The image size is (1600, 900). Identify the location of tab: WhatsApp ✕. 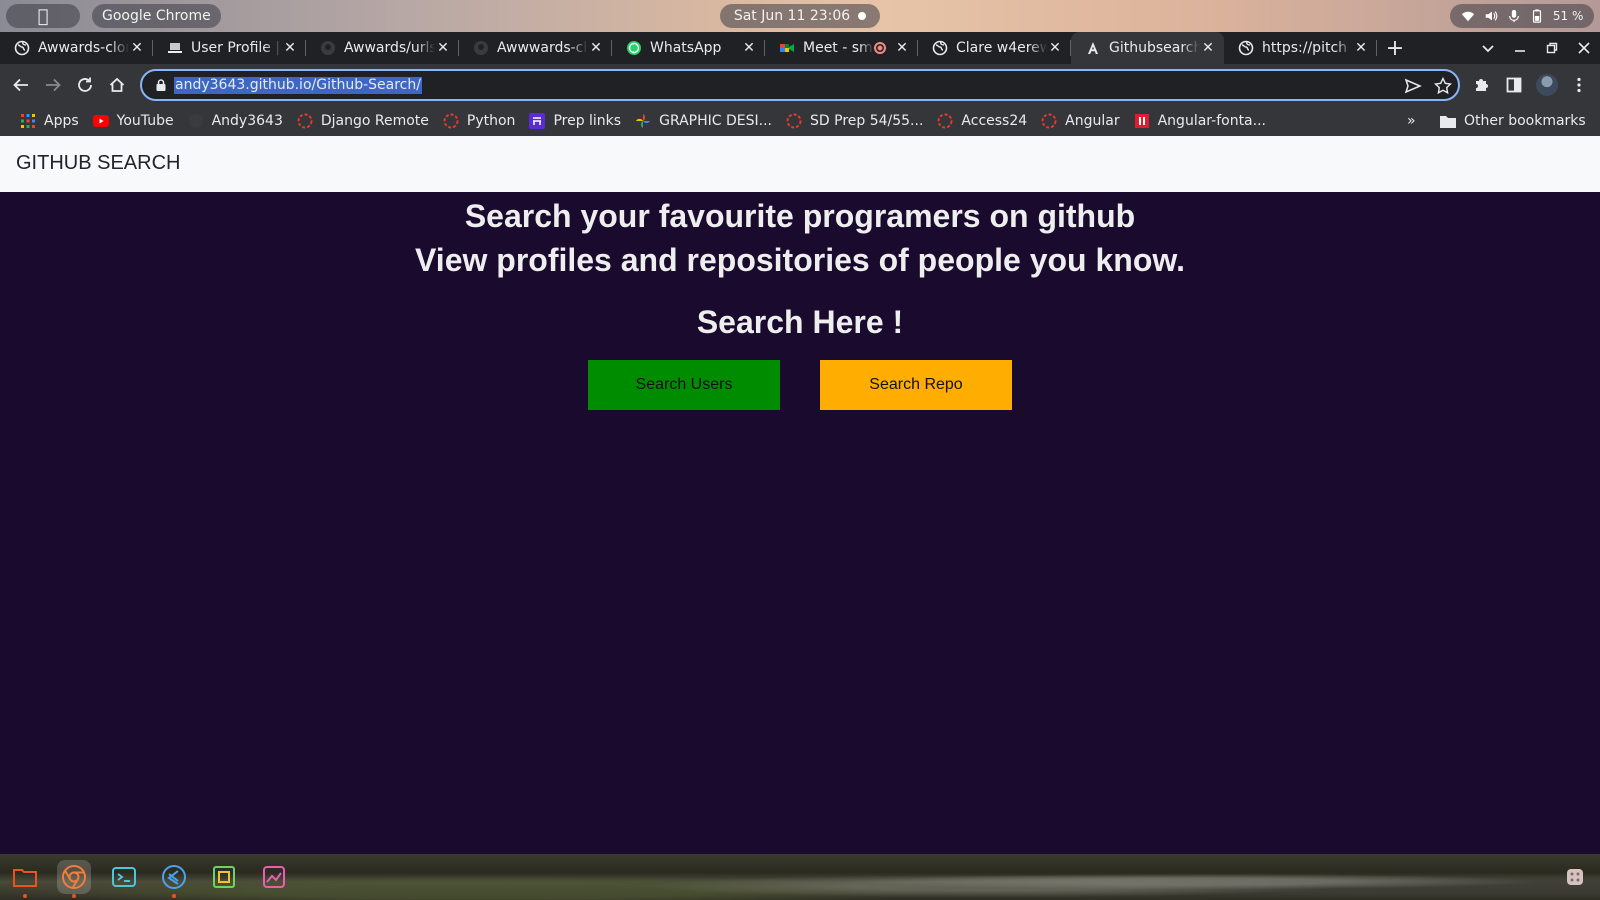
(688, 48).